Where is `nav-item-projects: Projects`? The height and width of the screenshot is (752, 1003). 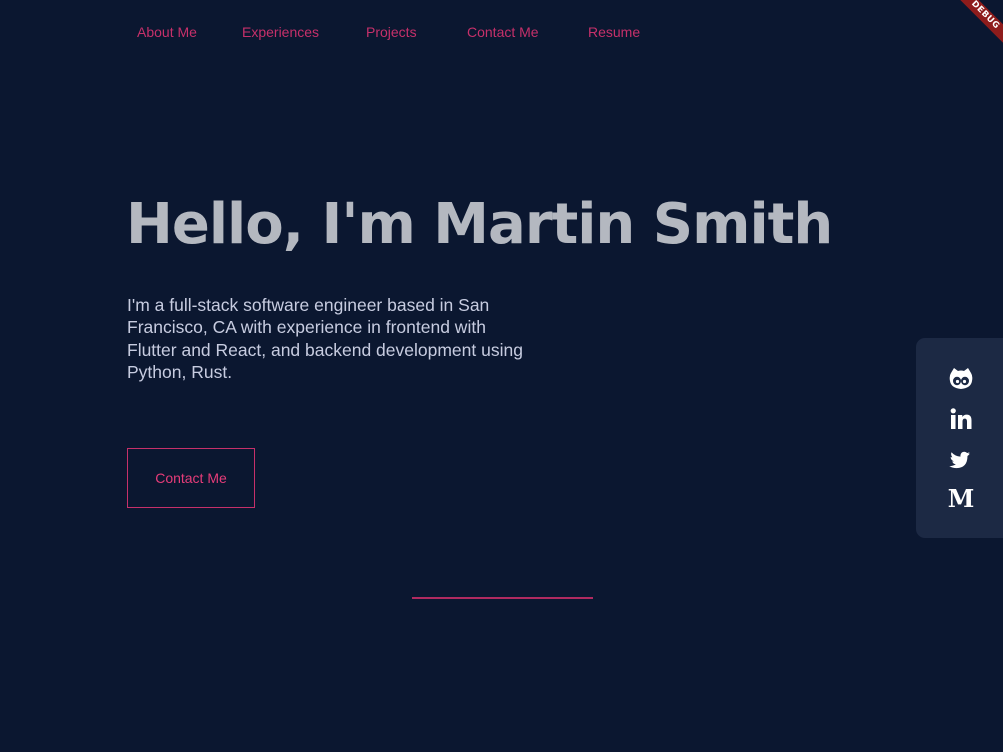 nav-item-projects: Projects is located at coordinates (391, 32).